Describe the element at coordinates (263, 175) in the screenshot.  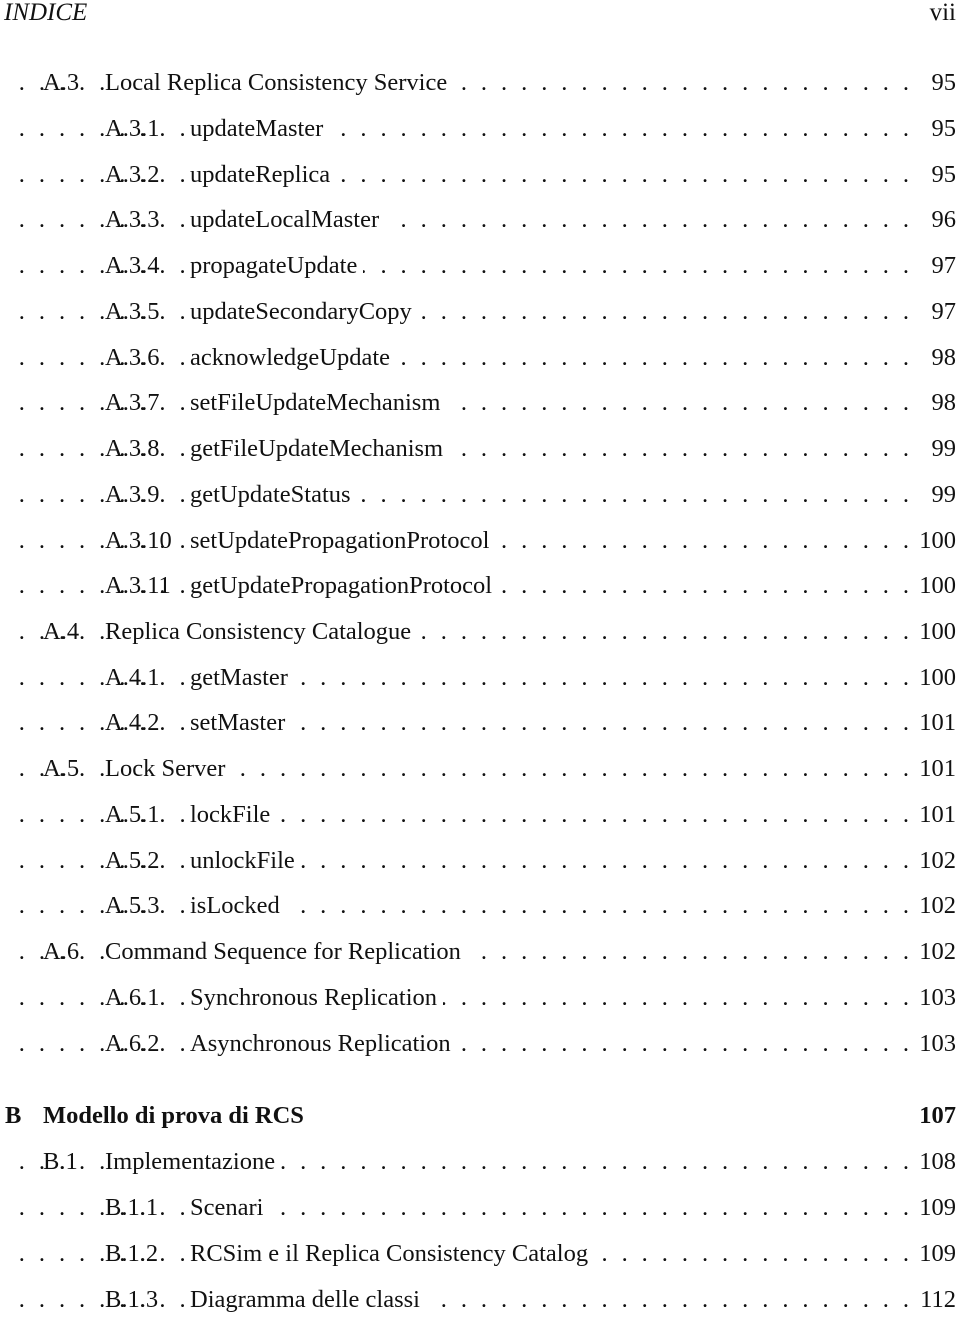
I see `toc-entry-title: updateReplica` at that location.